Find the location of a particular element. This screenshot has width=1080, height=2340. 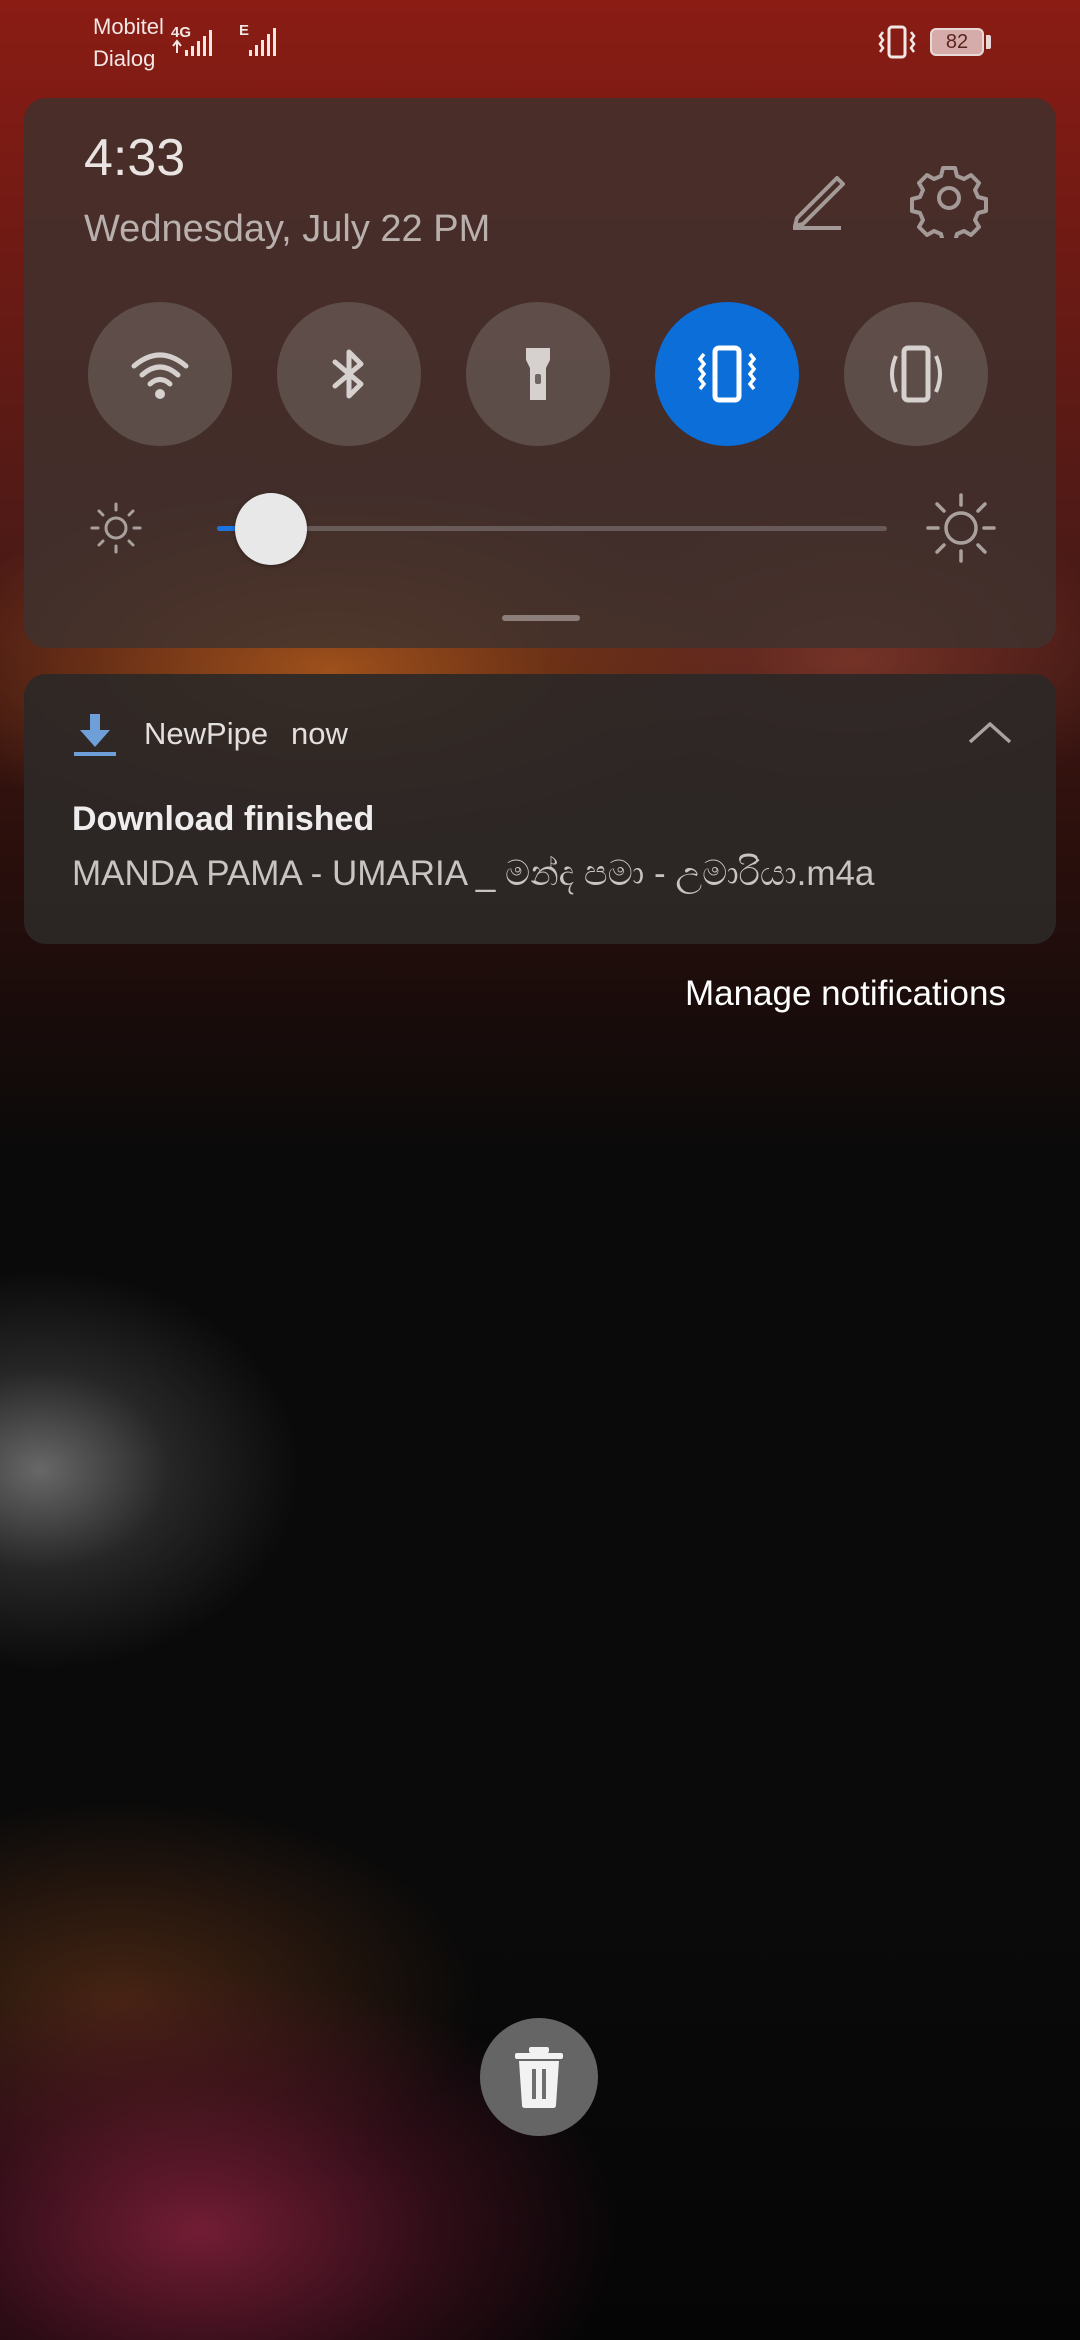

brightness-slider-thumb is located at coordinates (270, 529).